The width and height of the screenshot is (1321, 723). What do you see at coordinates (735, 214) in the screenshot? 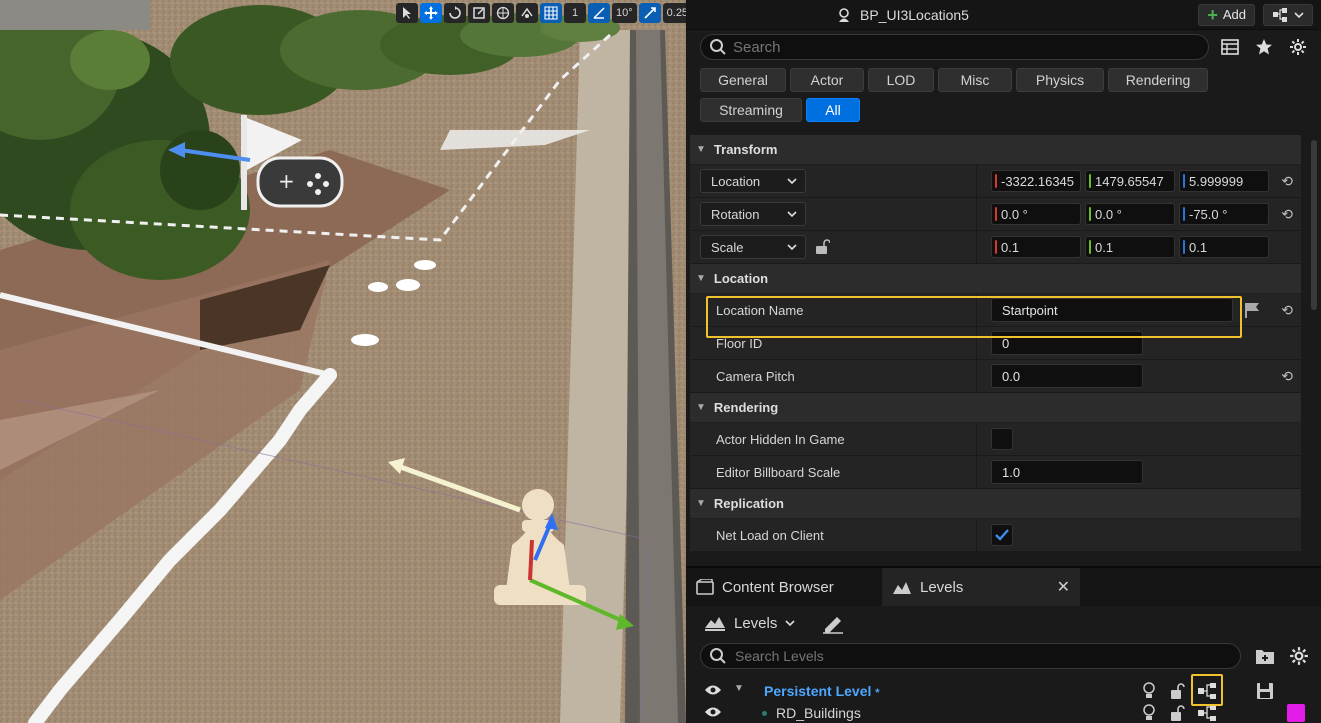
I see `dropdown-label: Rotation` at bounding box center [735, 214].